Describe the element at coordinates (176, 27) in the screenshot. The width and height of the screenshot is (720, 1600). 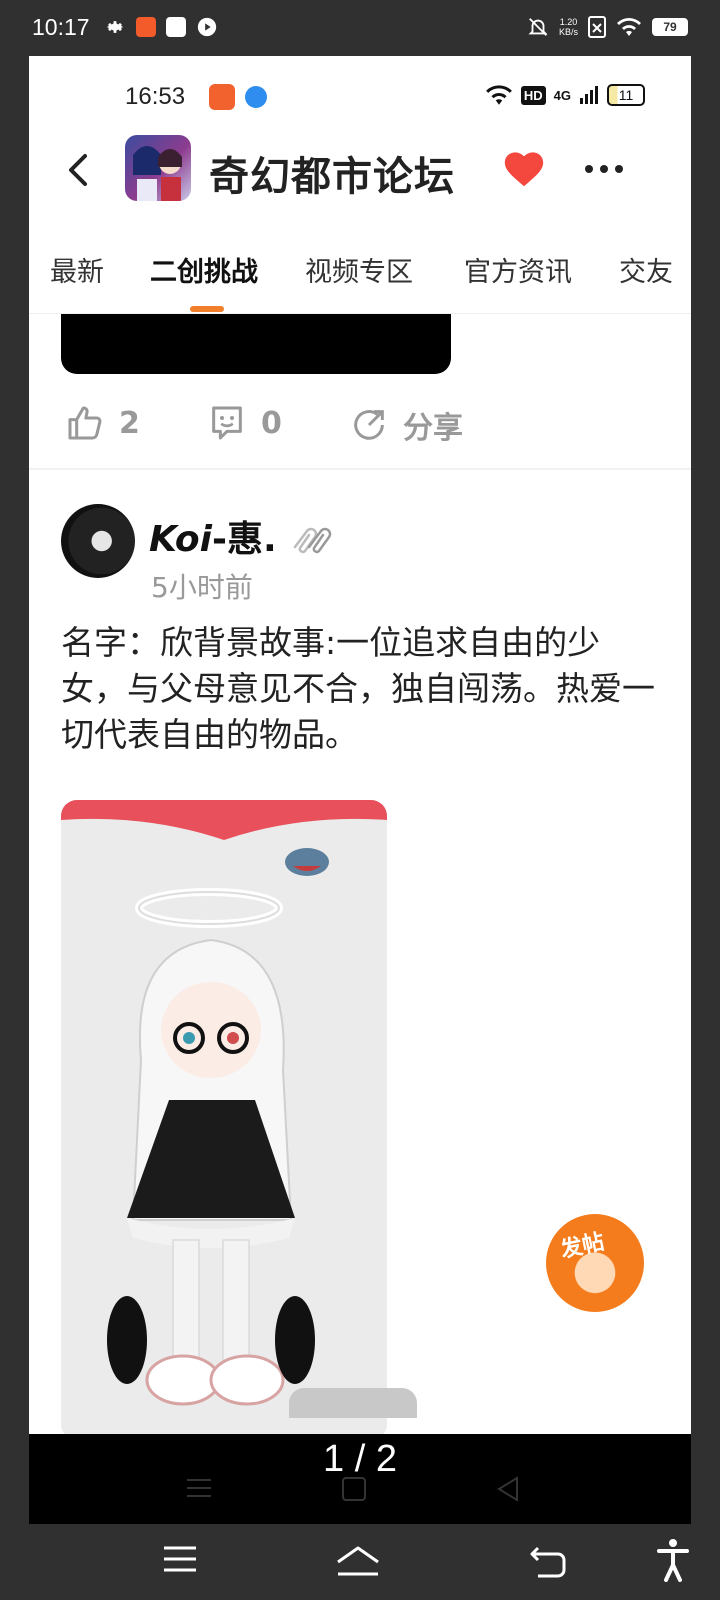
I see `mail-icon` at that location.